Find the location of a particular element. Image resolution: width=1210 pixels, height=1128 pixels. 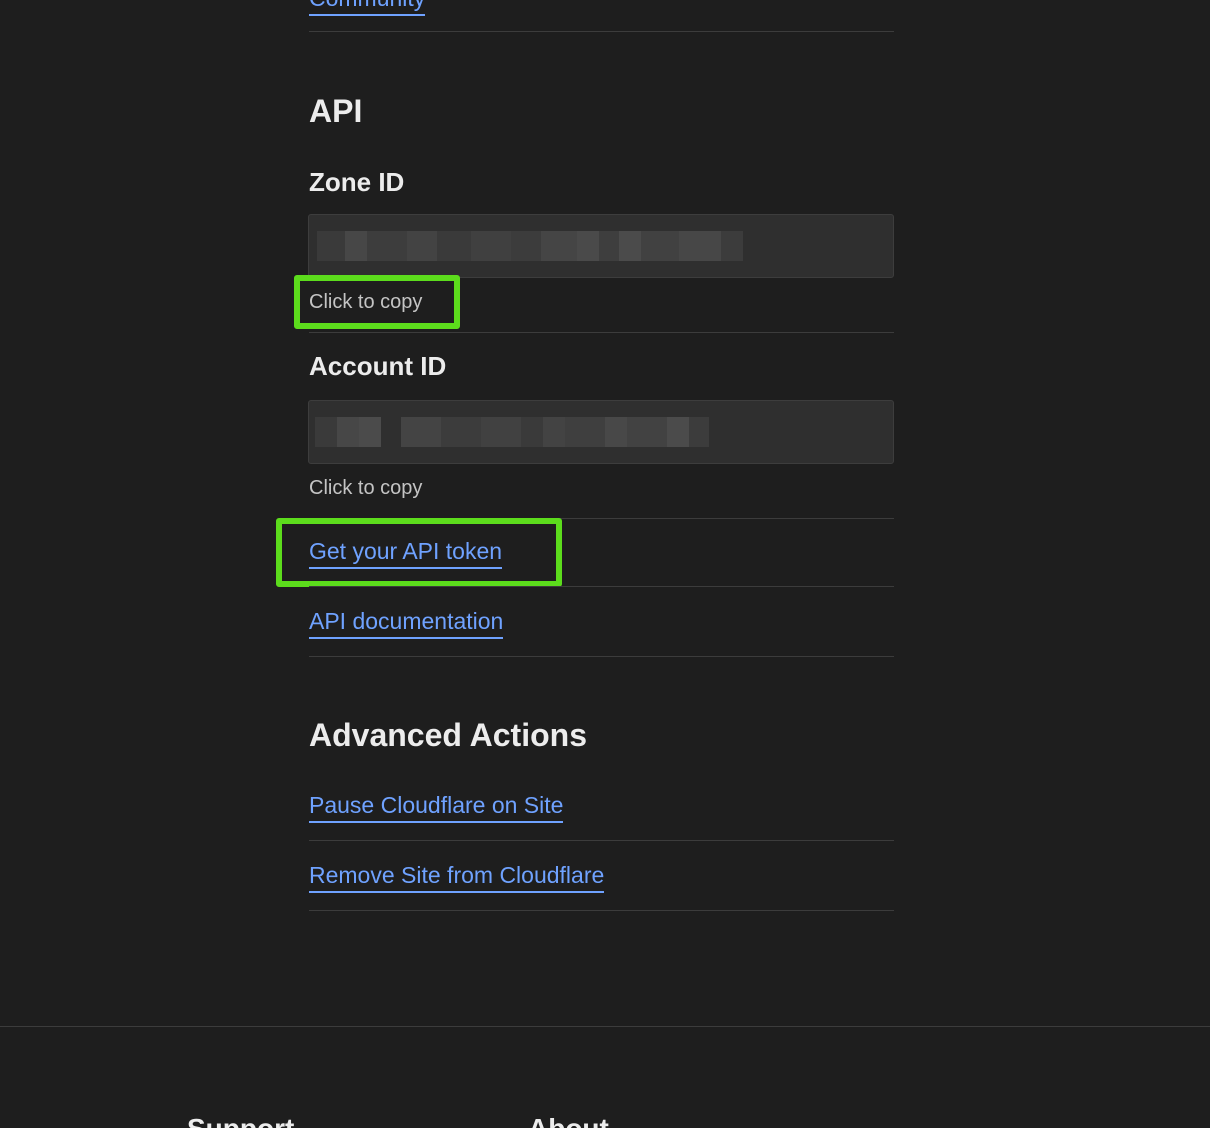

zone-id-redacted-value is located at coordinates (530, 246).